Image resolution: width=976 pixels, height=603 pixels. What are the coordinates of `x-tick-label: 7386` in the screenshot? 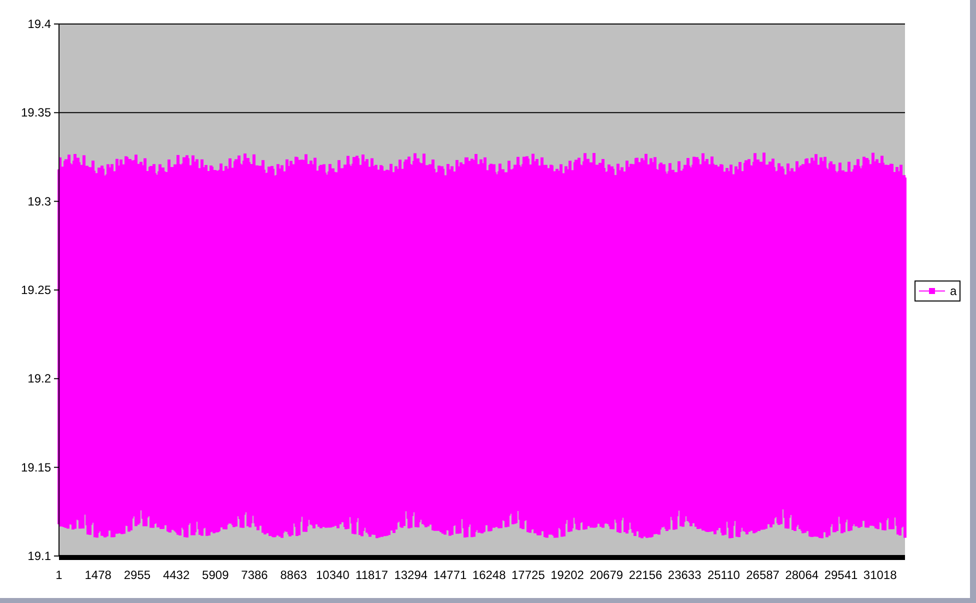 It's located at (254, 575).